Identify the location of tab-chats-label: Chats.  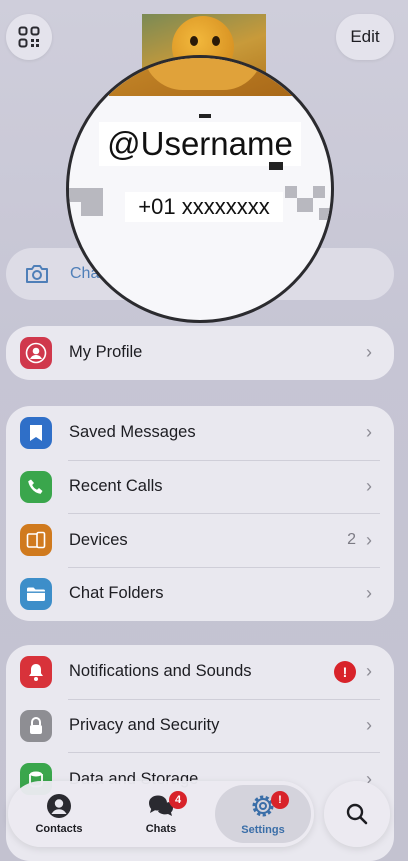
(161, 829).